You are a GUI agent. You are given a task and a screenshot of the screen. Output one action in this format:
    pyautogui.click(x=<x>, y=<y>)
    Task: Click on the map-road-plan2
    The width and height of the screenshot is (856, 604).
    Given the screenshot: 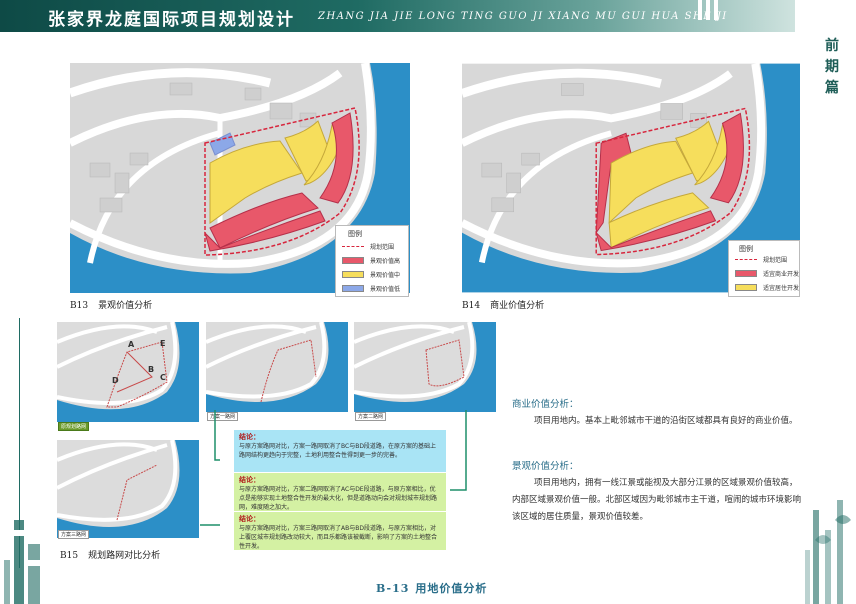 What is the action you would take?
    pyautogui.click(x=425, y=367)
    